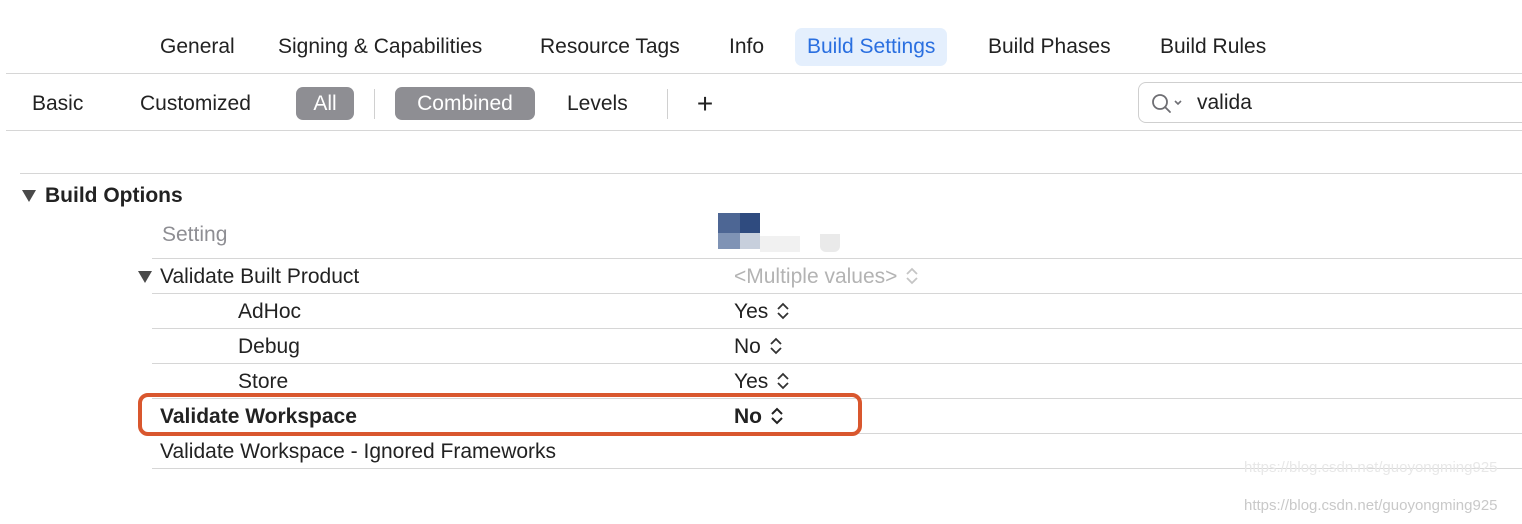 This screenshot has height=524, width=1522. I want to click on setting-value: Yes, so click(762, 312).